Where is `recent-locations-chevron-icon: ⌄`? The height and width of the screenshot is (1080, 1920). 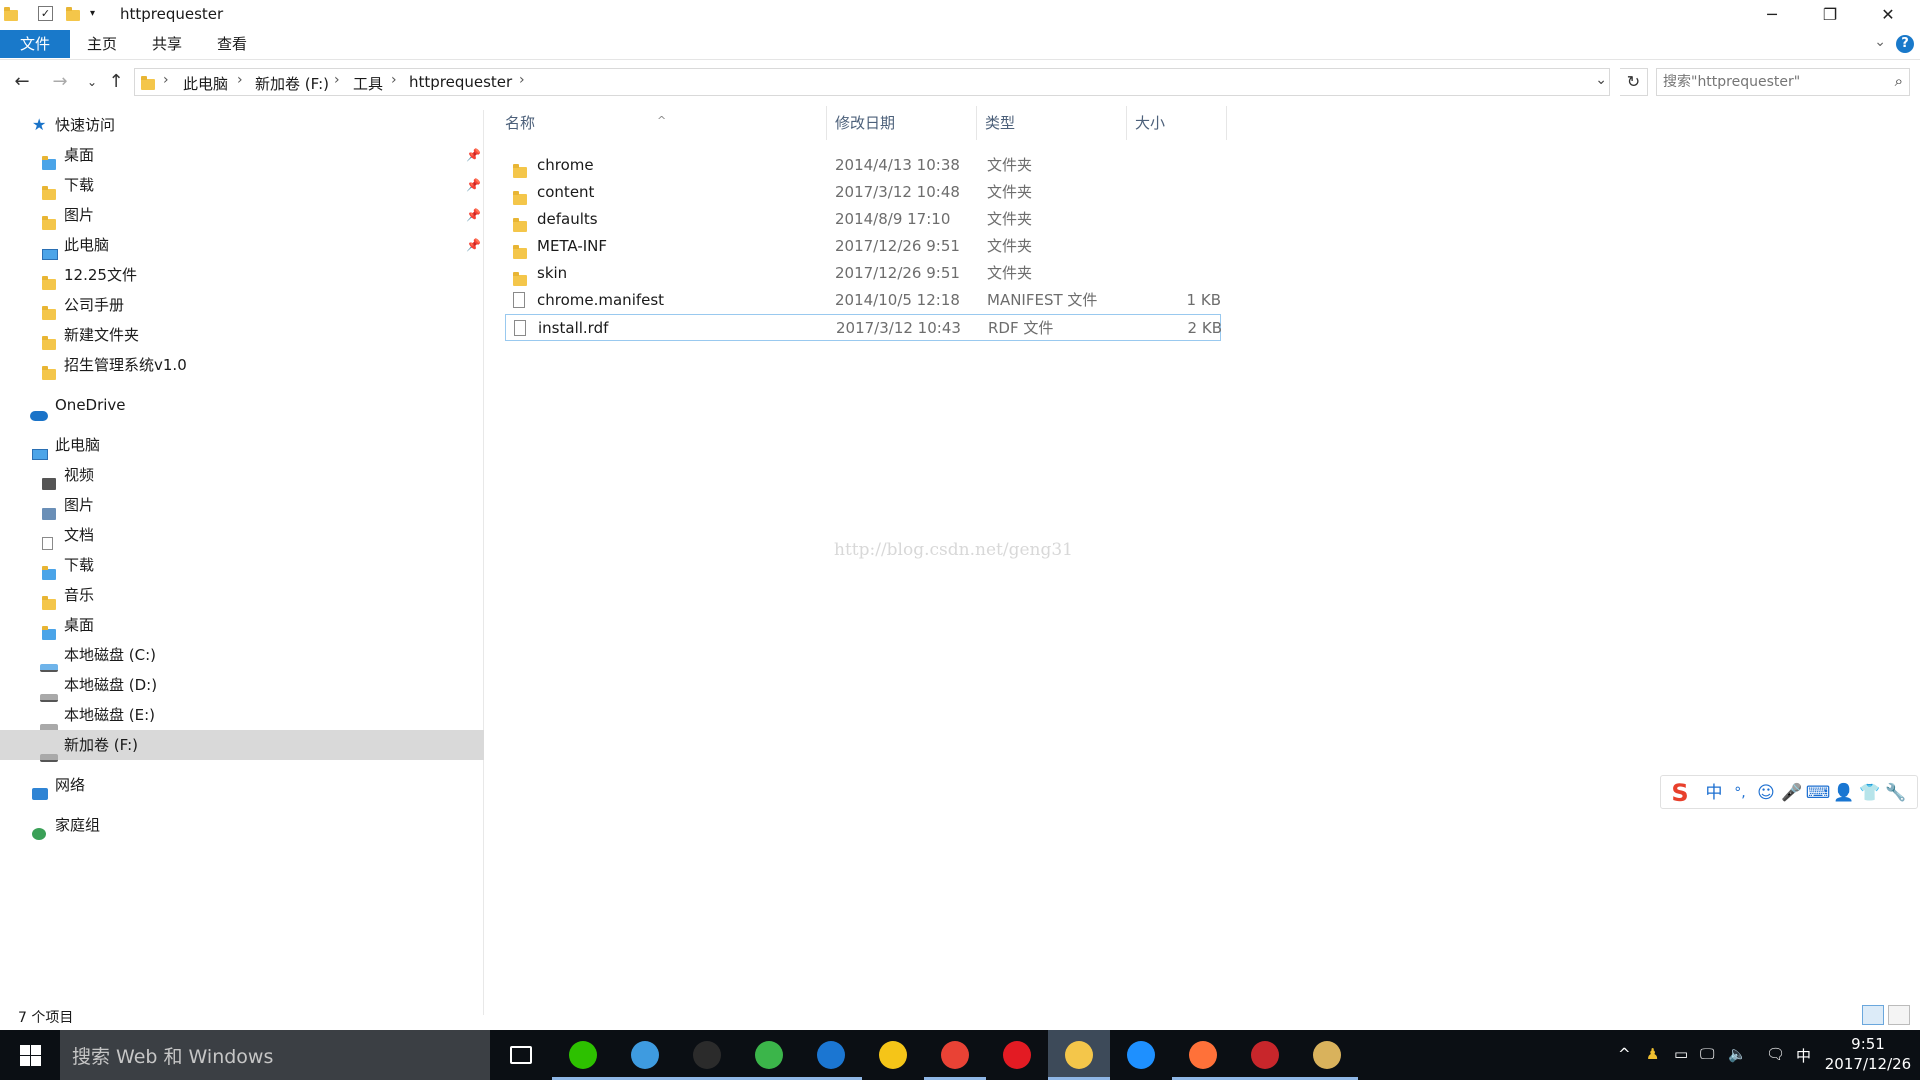
recent-locations-chevron-icon: ⌄ is located at coordinates (92, 82).